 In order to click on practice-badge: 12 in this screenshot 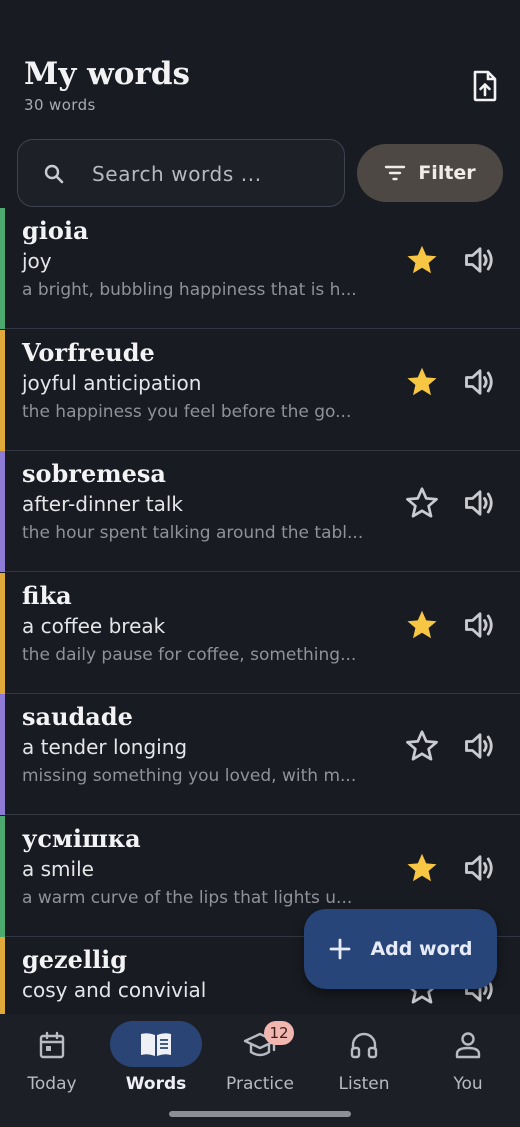, I will do `click(279, 1033)`.